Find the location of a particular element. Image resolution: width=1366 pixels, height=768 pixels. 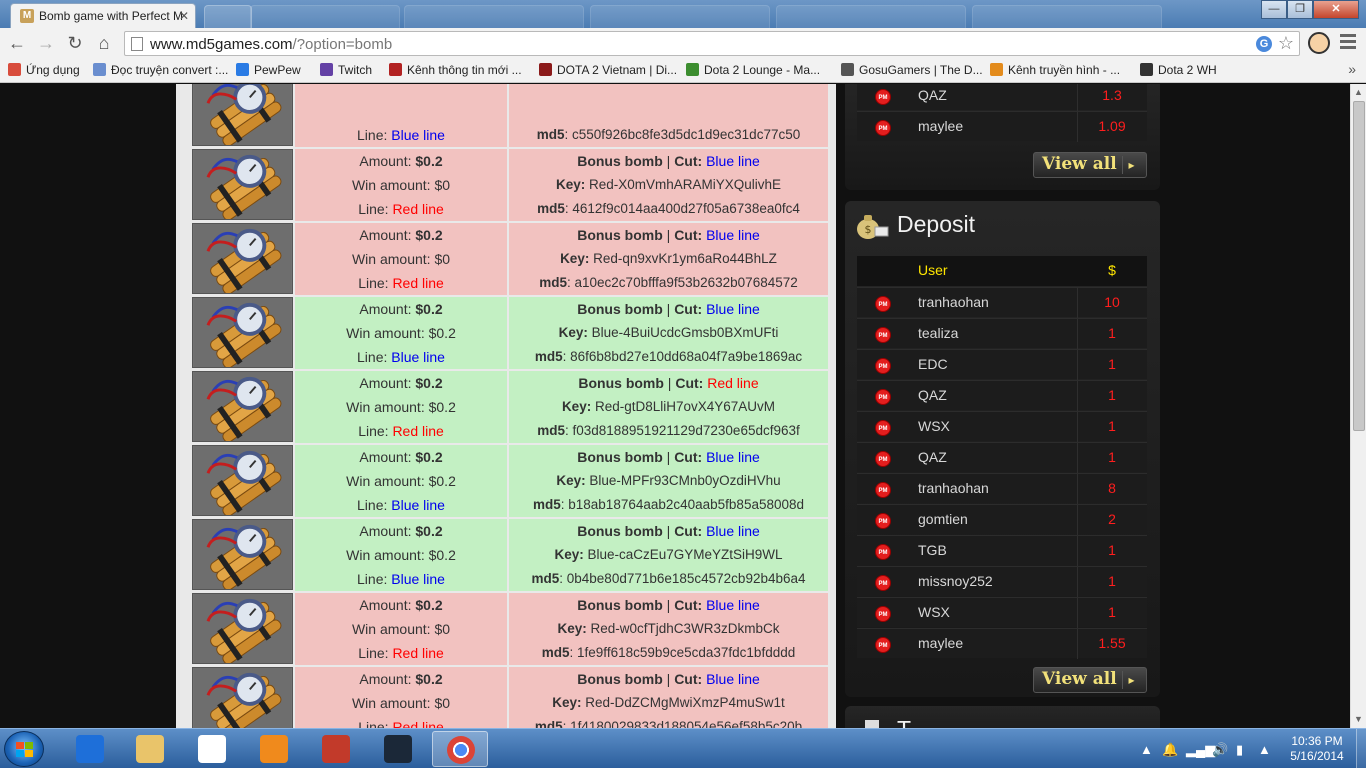

home-icon: ⌂ is located at coordinates (104, 43).